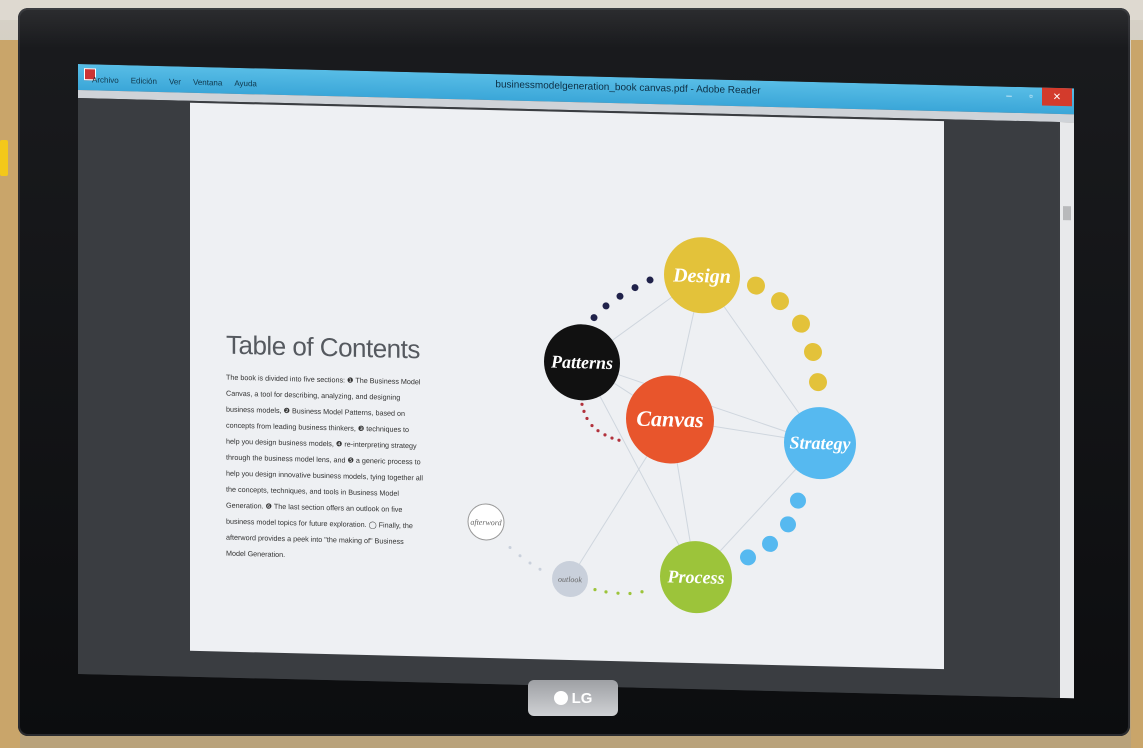 The image size is (1143, 748). What do you see at coordinates (105, 80) in the screenshot?
I see `menu-archivo: Archivo` at bounding box center [105, 80].